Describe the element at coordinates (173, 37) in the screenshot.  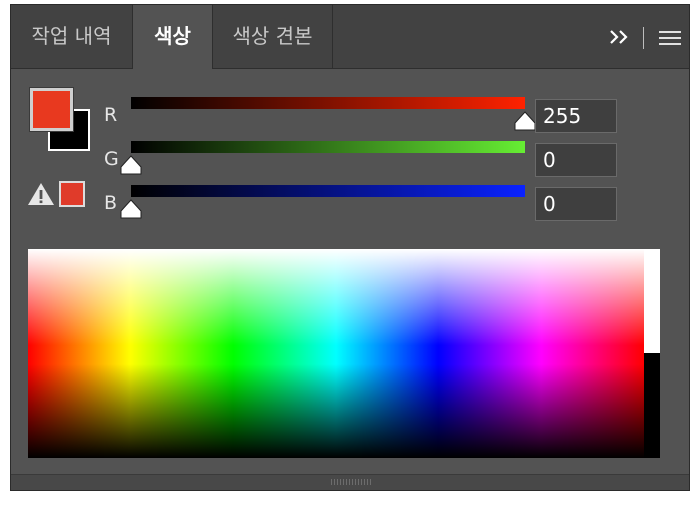
I see `tab-color: 색상` at that location.